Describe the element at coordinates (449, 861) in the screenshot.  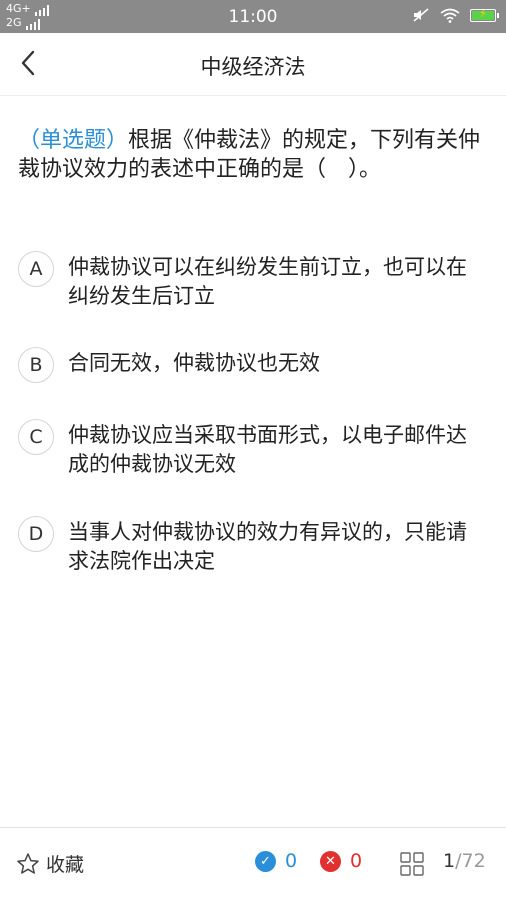
I see `current-page: 1` at that location.